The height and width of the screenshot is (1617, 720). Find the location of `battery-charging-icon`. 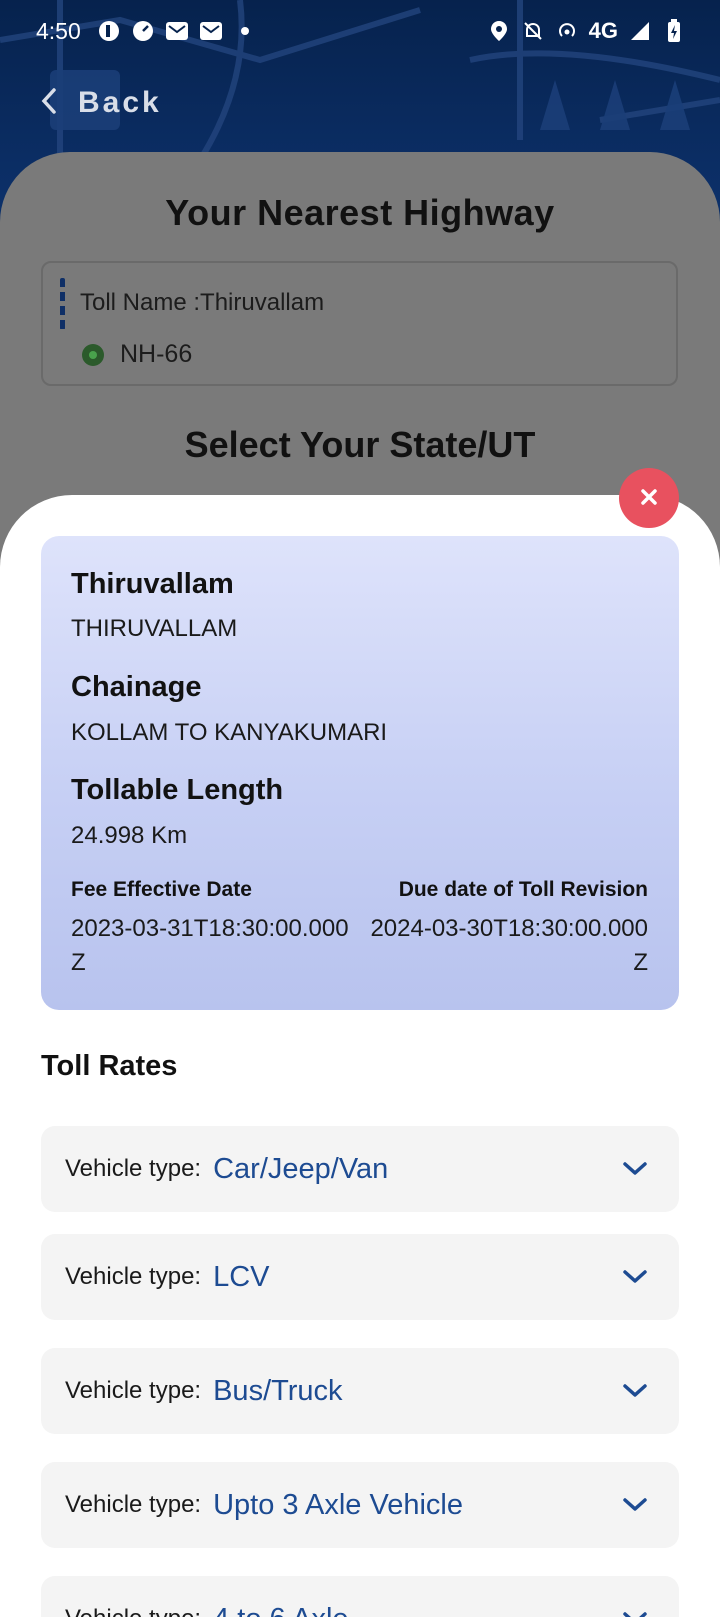

battery-charging-icon is located at coordinates (674, 31).